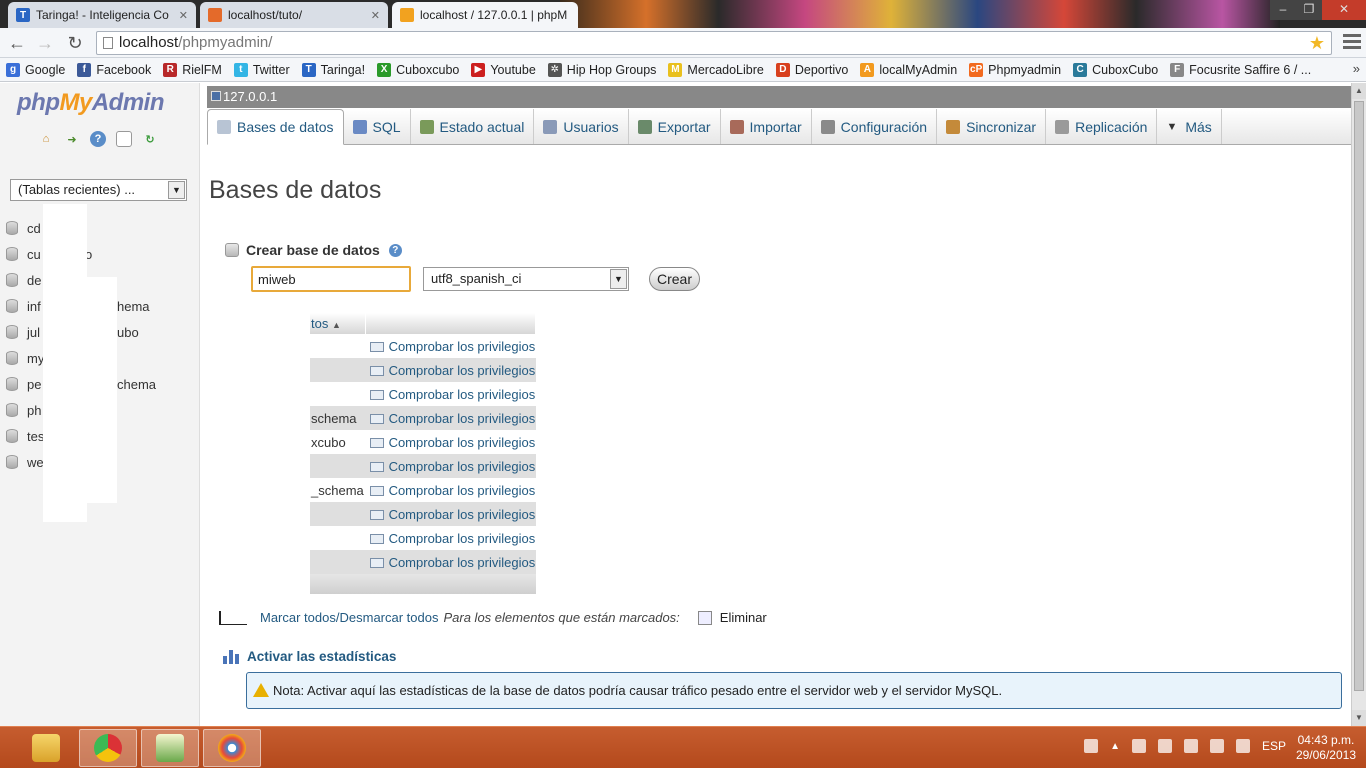 The width and height of the screenshot is (1366, 768). Describe the element at coordinates (46, 139) in the screenshot. I see `home-icon: ⌂` at that location.